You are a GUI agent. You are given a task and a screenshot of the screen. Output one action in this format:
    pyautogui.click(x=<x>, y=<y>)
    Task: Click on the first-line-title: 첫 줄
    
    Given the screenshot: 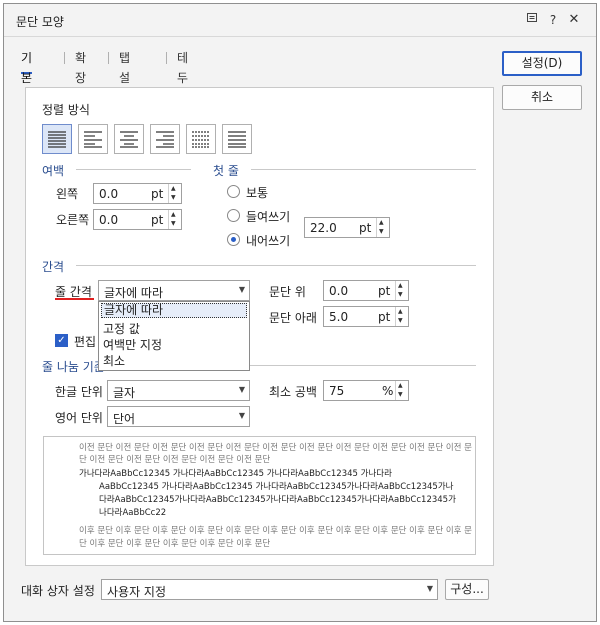 What is the action you would take?
    pyautogui.click(x=226, y=171)
    